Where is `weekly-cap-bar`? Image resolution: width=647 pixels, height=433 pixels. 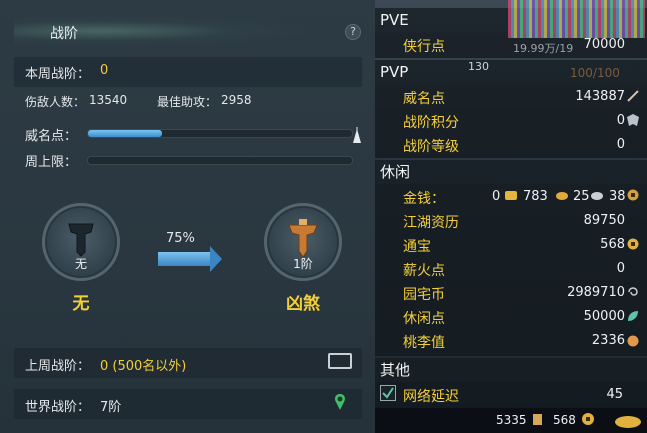
weekly-cap-bar is located at coordinates (220, 160).